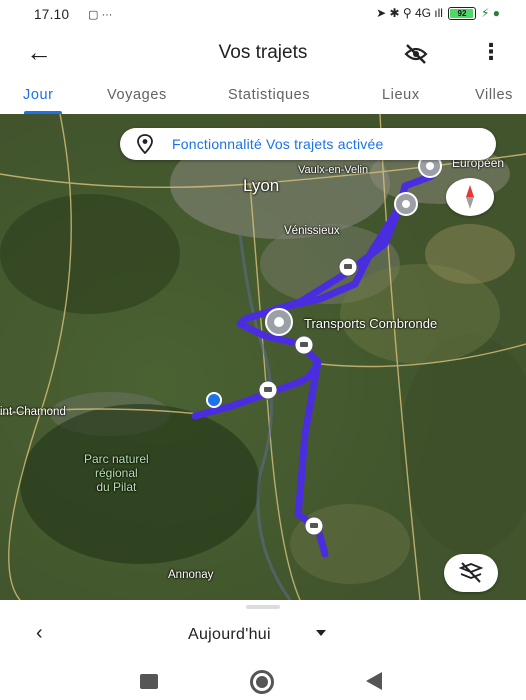 The image size is (526, 700). I want to click on status-time: 17.10, so click(52, 14).